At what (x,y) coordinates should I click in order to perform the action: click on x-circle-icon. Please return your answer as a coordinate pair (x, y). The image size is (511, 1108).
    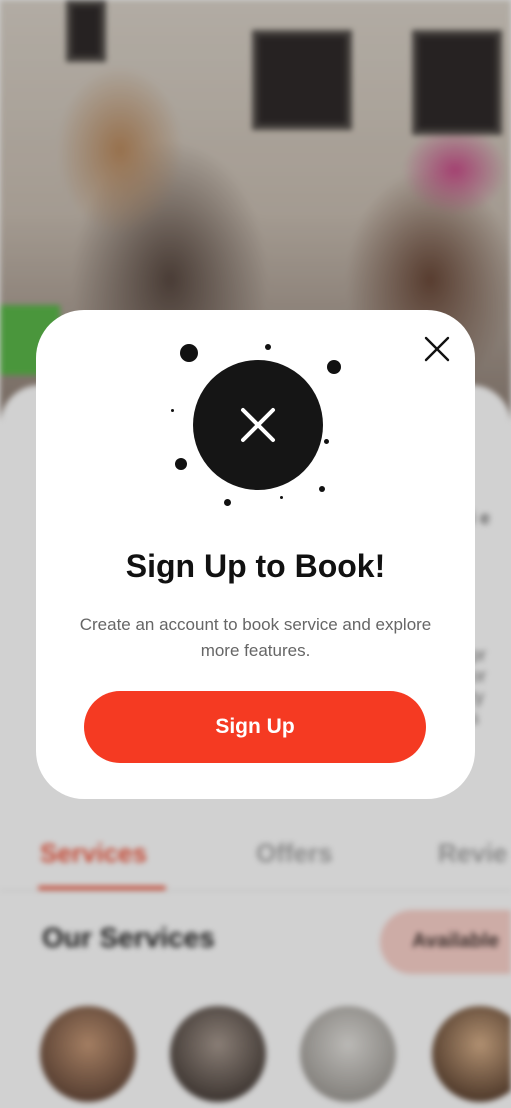
    Looking at the image, I should click on (258, 425).